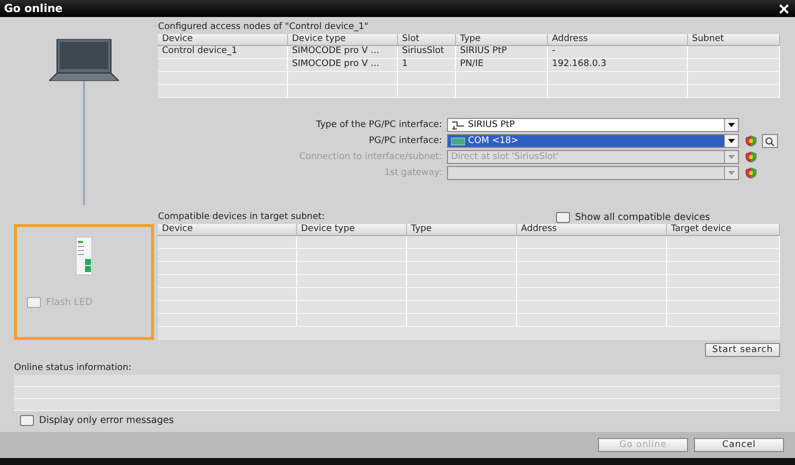 The height and width of the screenshot is (465, 795). What do you see at coordinates (427, 52) in the screenshot?
I see `table-cell: SiriusSlot` at bounding box center [427, 52].